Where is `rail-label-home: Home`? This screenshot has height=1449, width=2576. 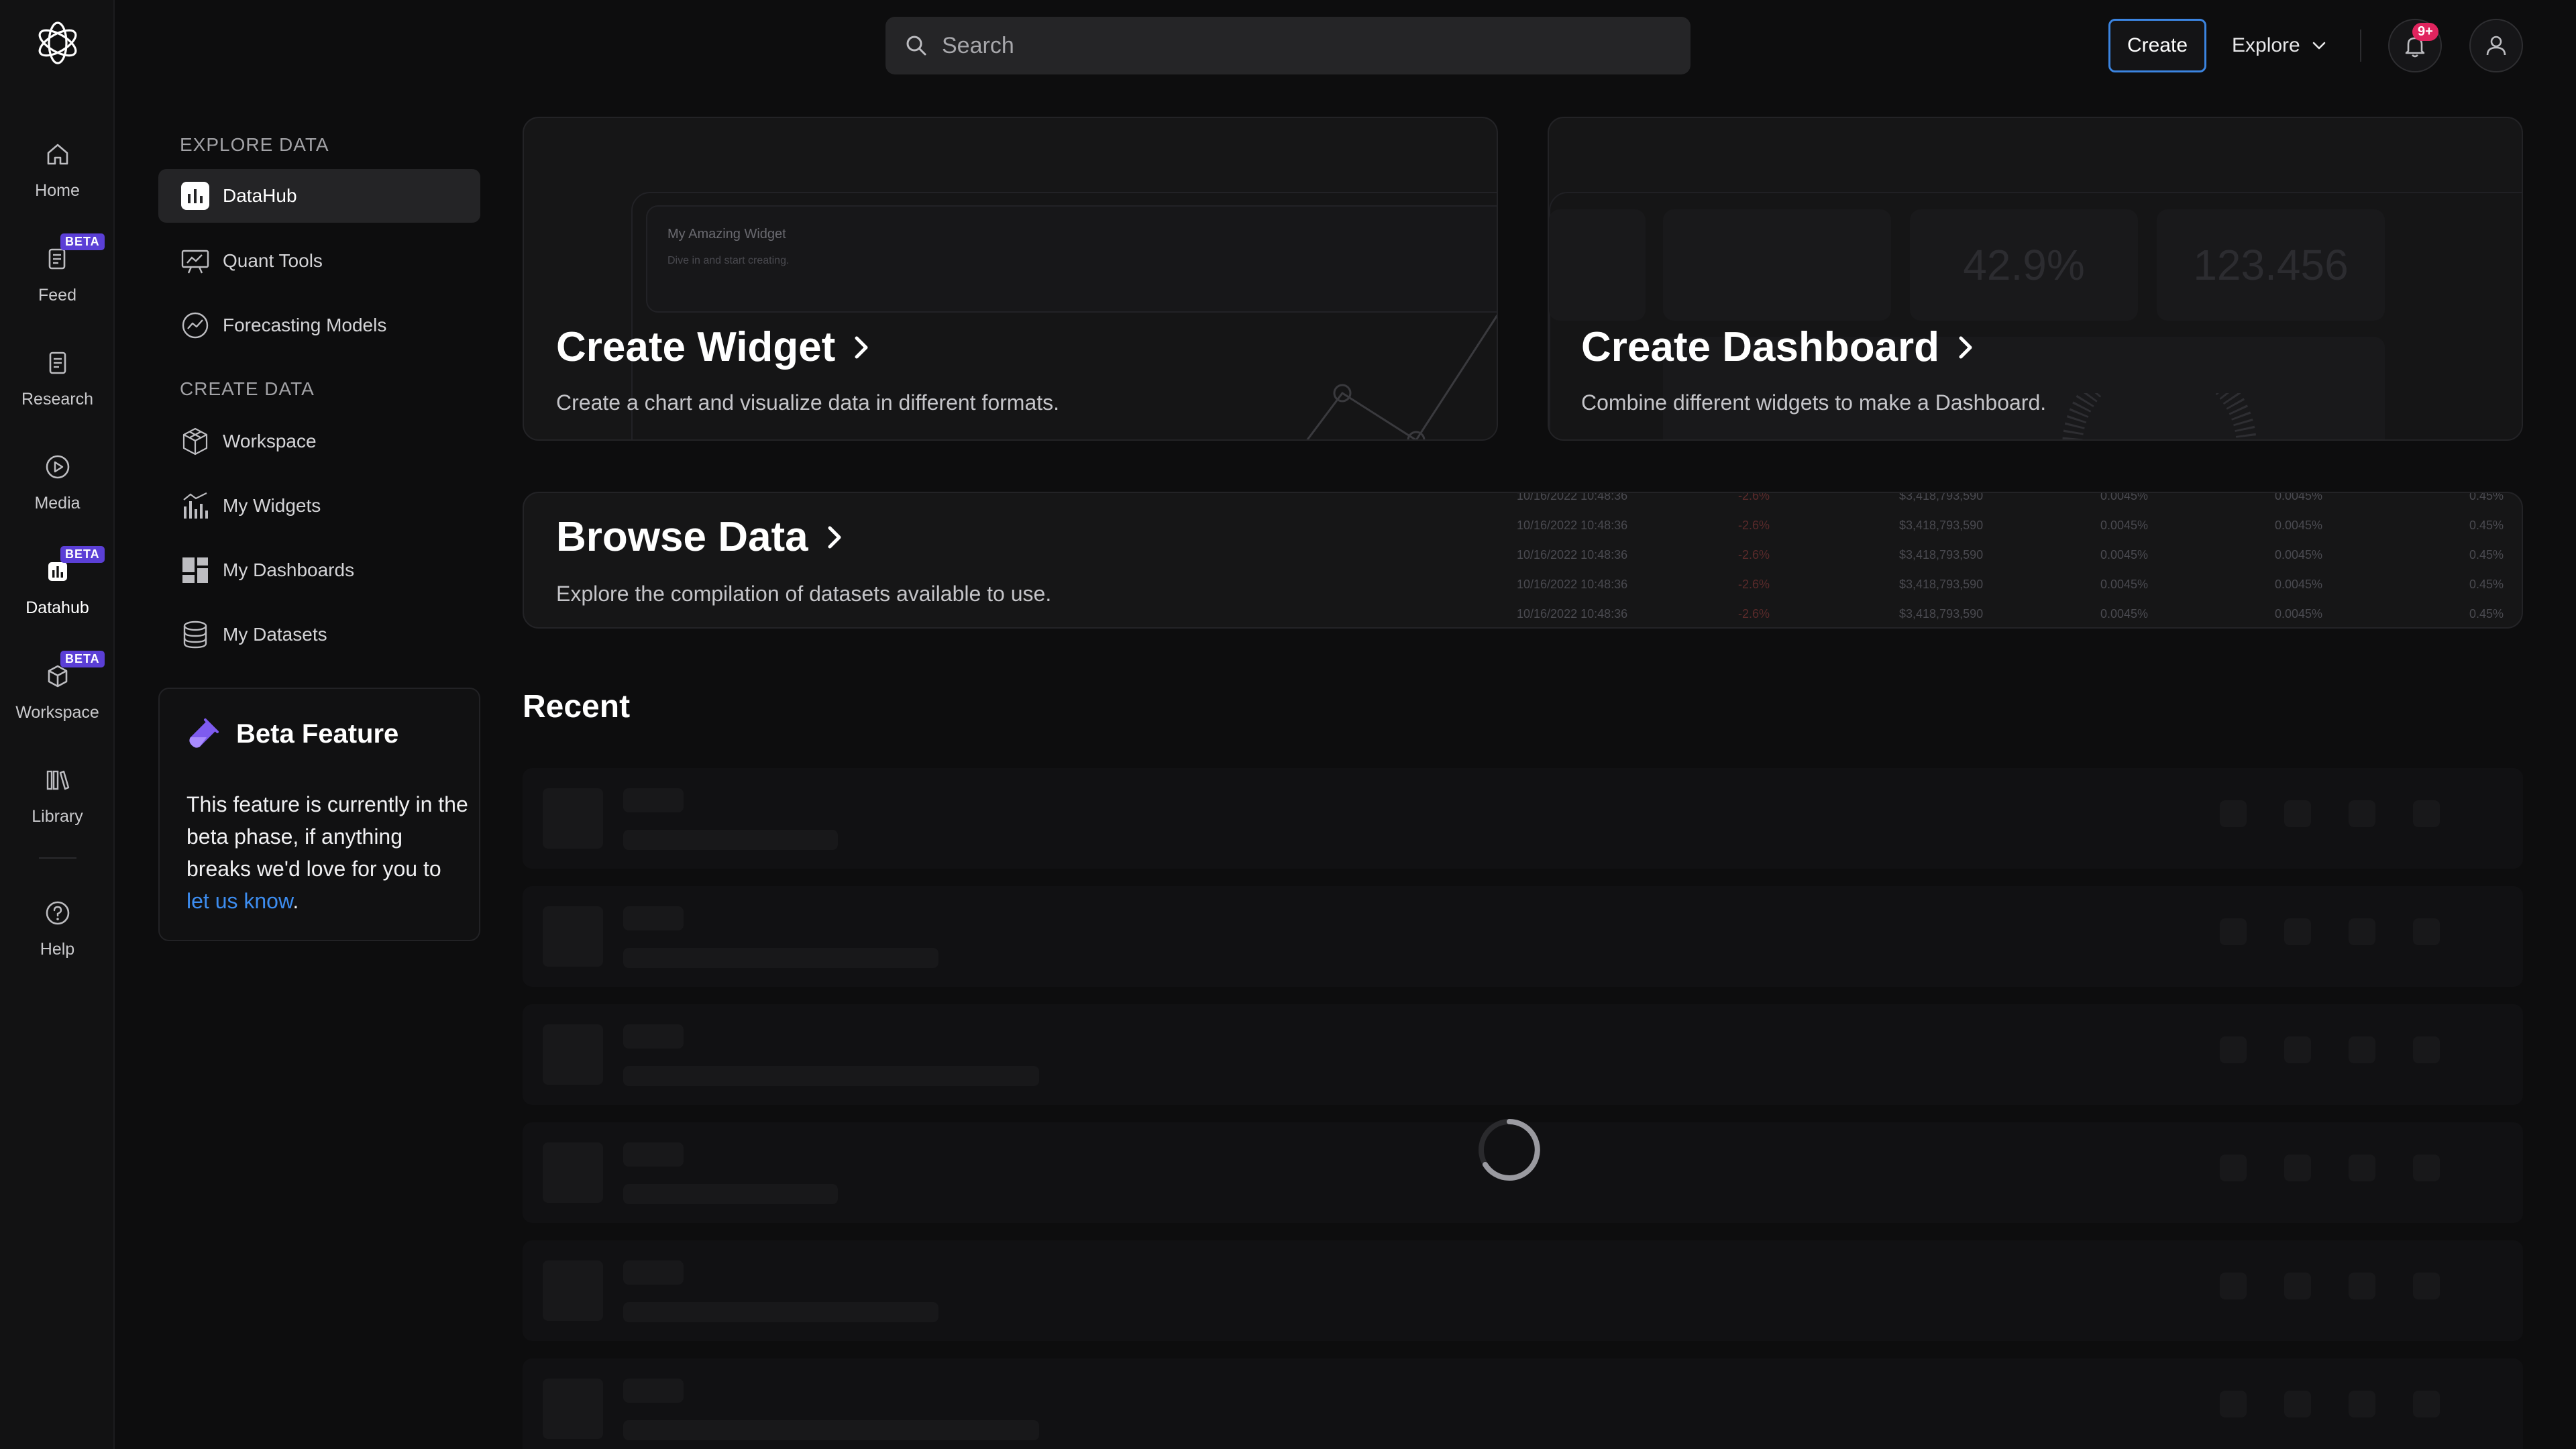 rail-label-home: Home is located at coordinates (57, 190).